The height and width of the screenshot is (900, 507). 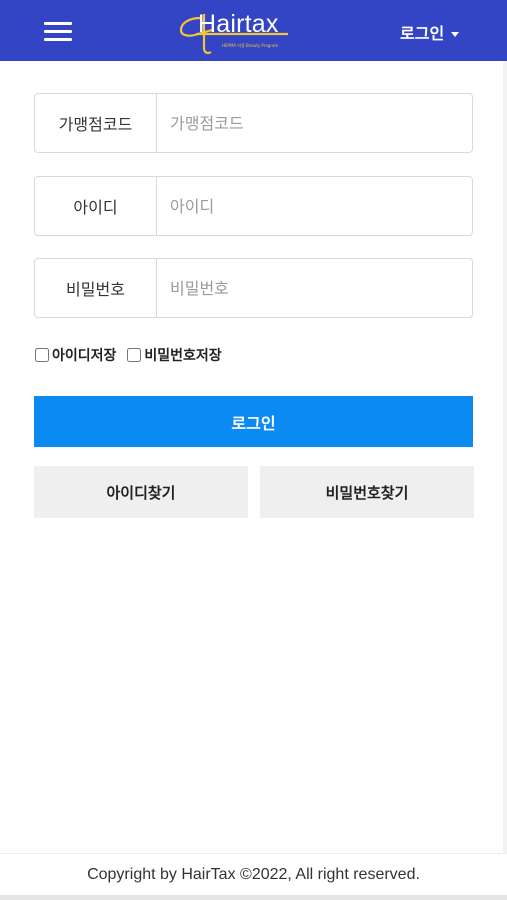 I want to click on user-id-row: 아이디, so click(x=253, y=206).